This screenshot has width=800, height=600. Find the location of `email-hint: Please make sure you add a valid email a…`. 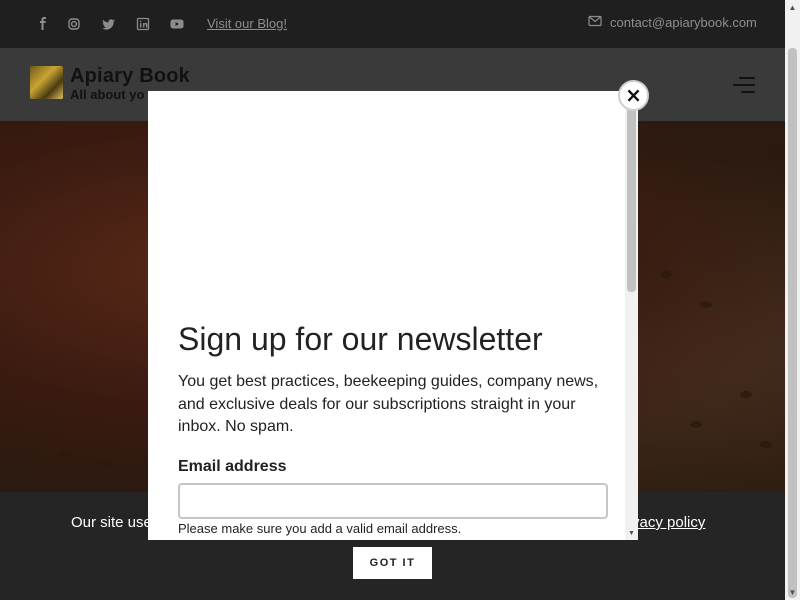

email-hint: Please make sure you add a valid email a… is located at coordinates (320, 528).